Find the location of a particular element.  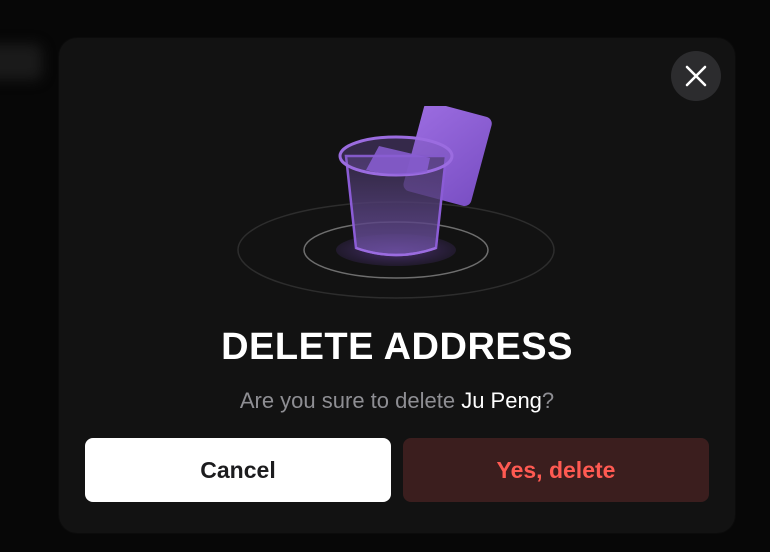

confirm-delete-button: Yes, delete is located at coordinates (556, 470).